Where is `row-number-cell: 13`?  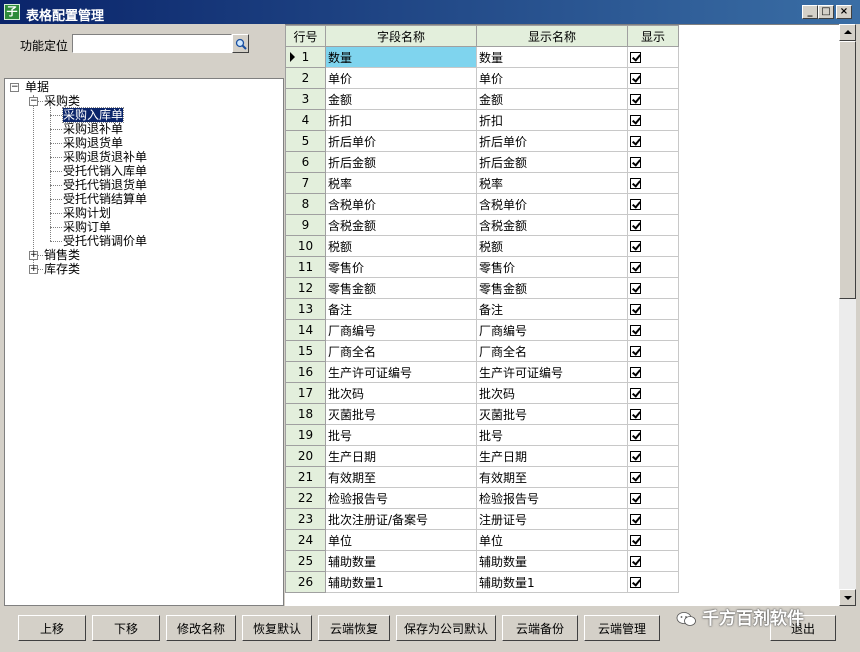 row-number-cell: 13 is located at coordinates (305, 309).